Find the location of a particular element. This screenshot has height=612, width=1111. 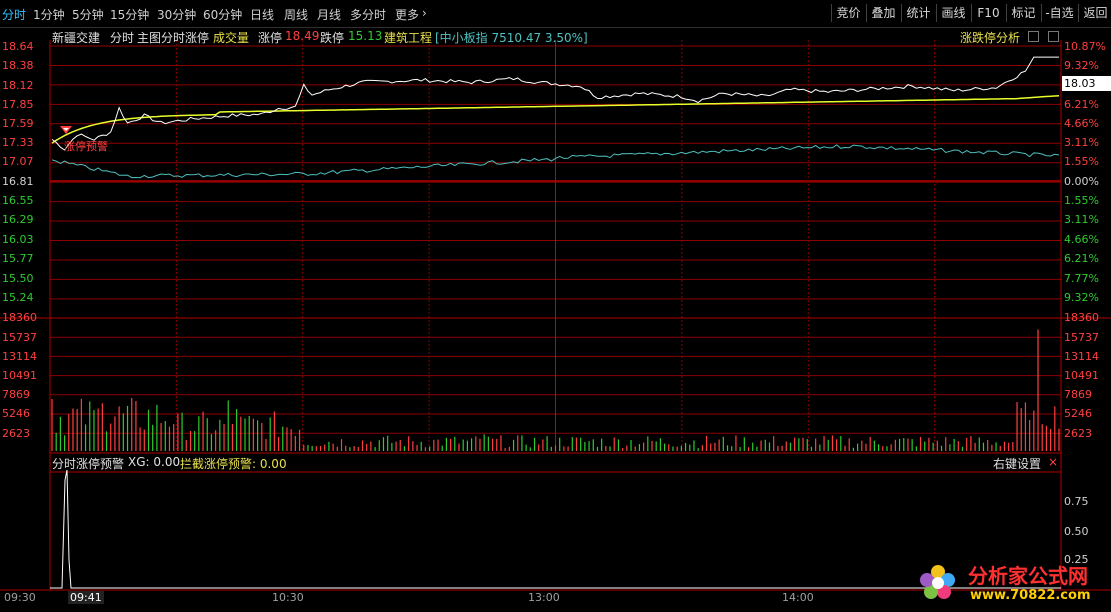

indicator-name: 主图分时涨停 is located at coordinates (173, 38).